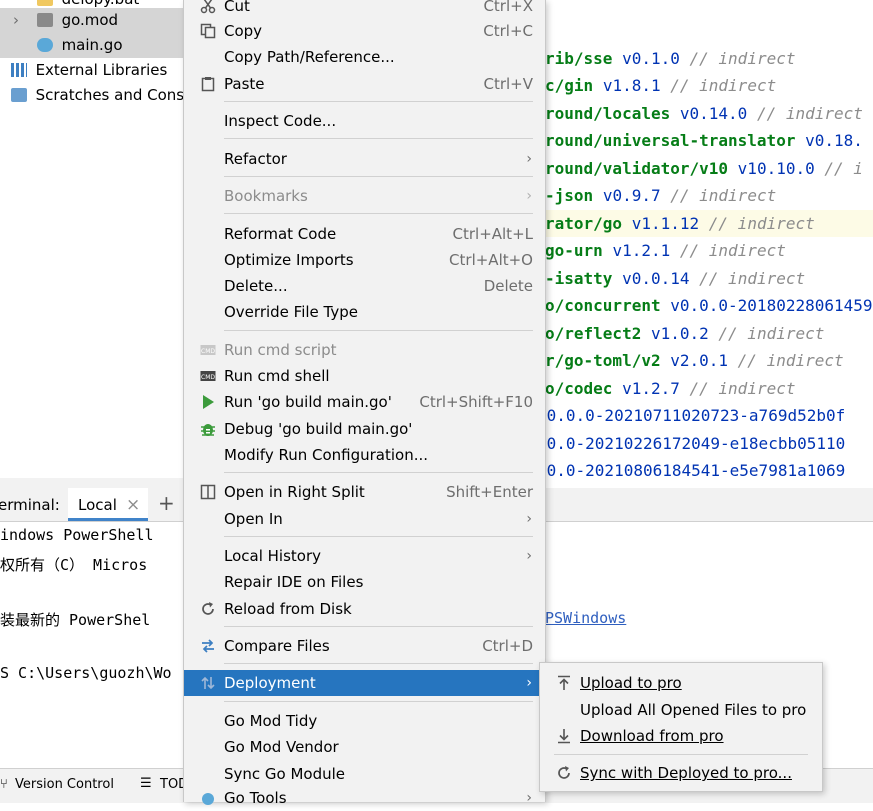  What do you see at coordinates (208, 84) in the screenshot?
I see `paste-icon` at bounding box center [208, 84].